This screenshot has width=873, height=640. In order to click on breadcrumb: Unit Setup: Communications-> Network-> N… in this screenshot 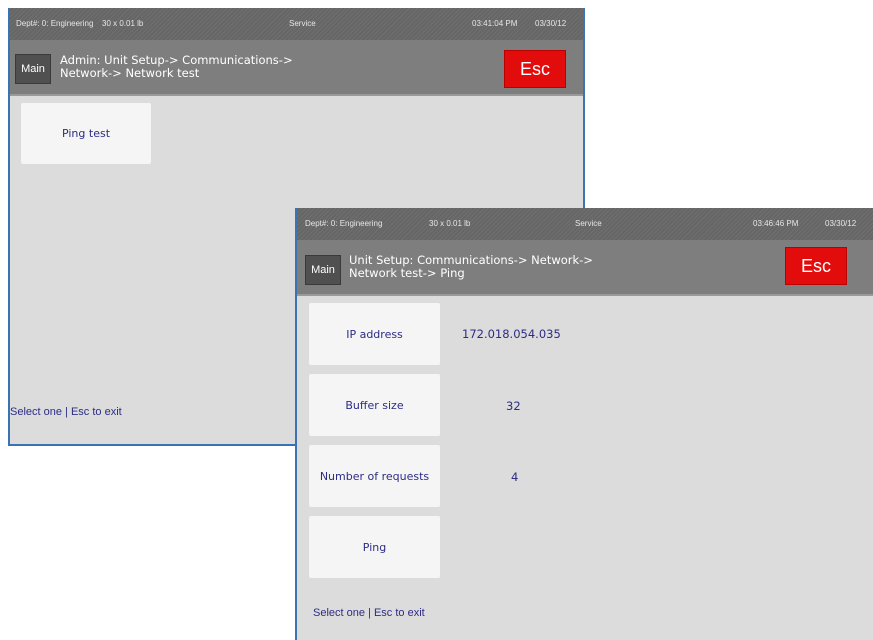, I will do `click(471, 267)`.